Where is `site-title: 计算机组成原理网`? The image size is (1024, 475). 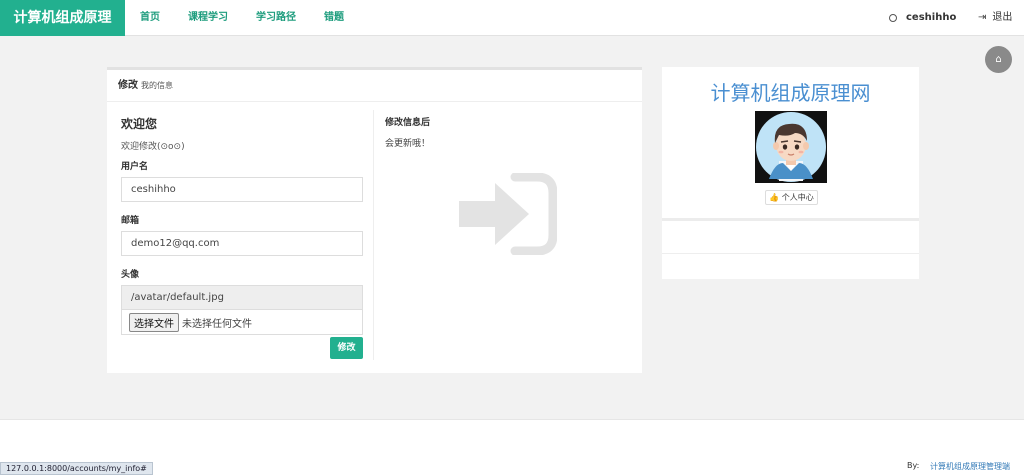 site-title: 计算机组成原理网 is located at coordinates (790, 93).